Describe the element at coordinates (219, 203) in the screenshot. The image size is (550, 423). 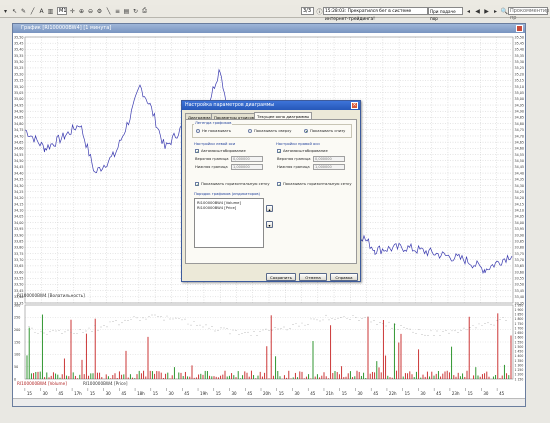
I see `series-item-volume: RI100000BW4 [Volume]` at that location.